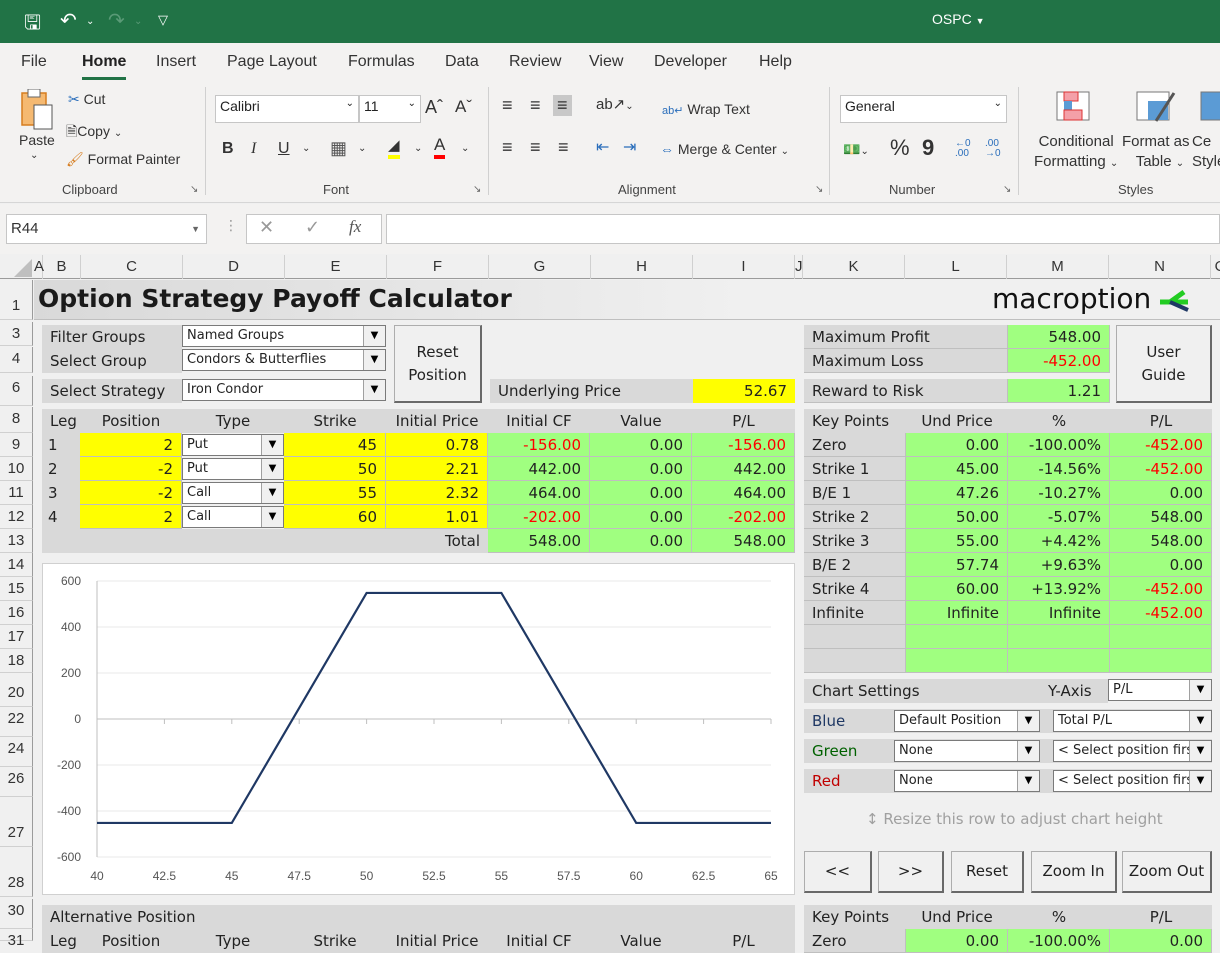  I want to click on leg-strike-input: 50, so click(335, 469).